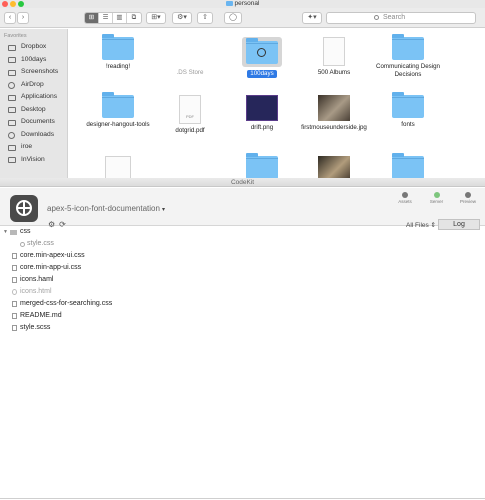 Image resolution: width=485 pixels, height=500 pixels. I want to click on file-row-style-css: style.css, so click(242, 244).